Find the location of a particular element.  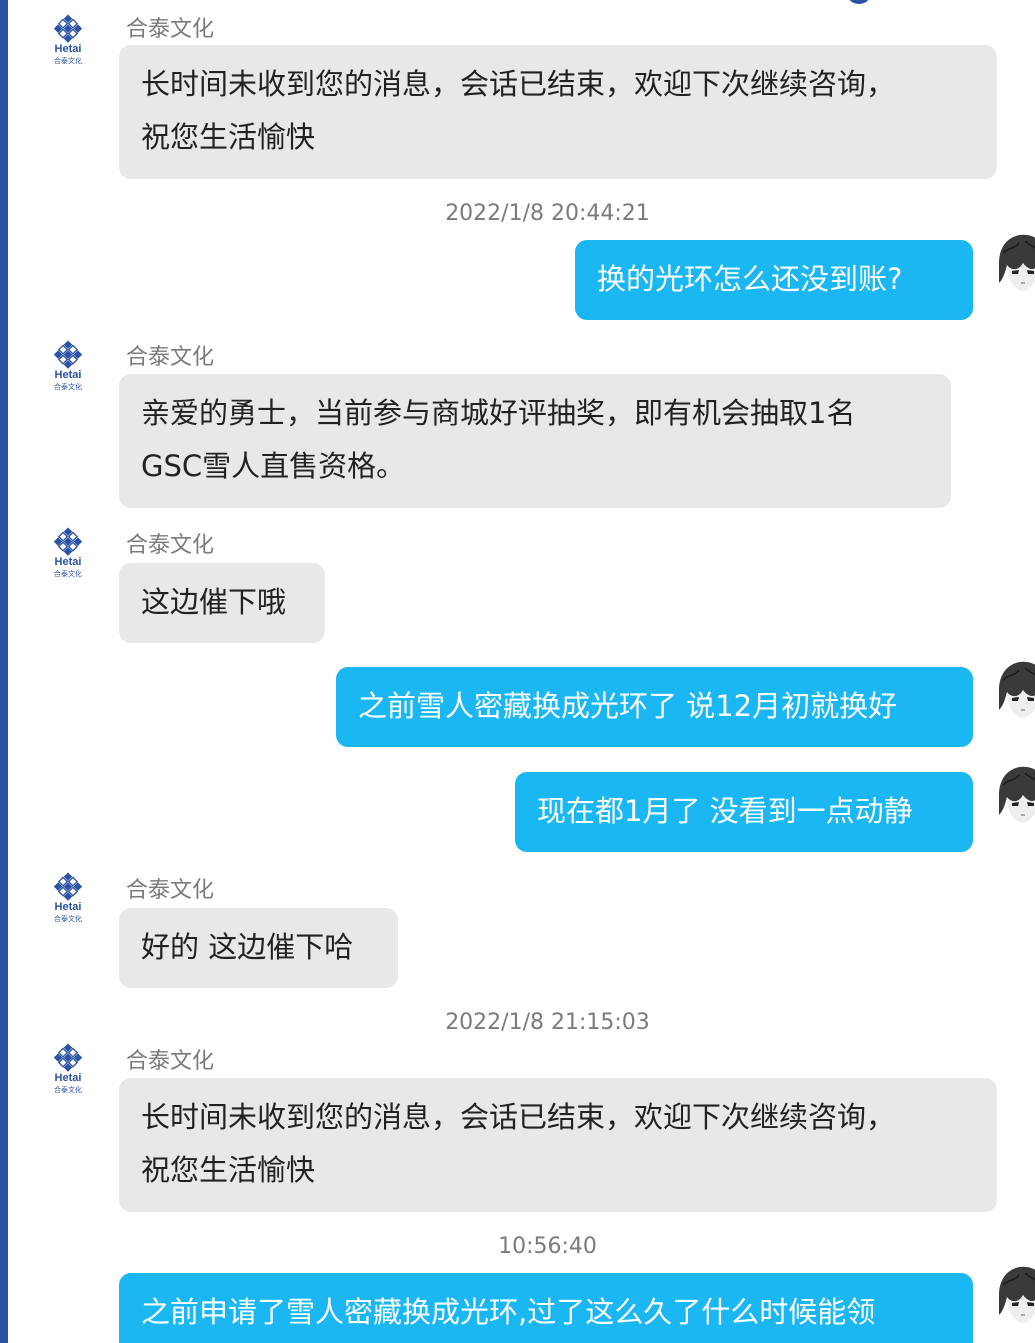

message-bubble-incoming: 好的 这边催下哈 is located at coordinates (258, 948).